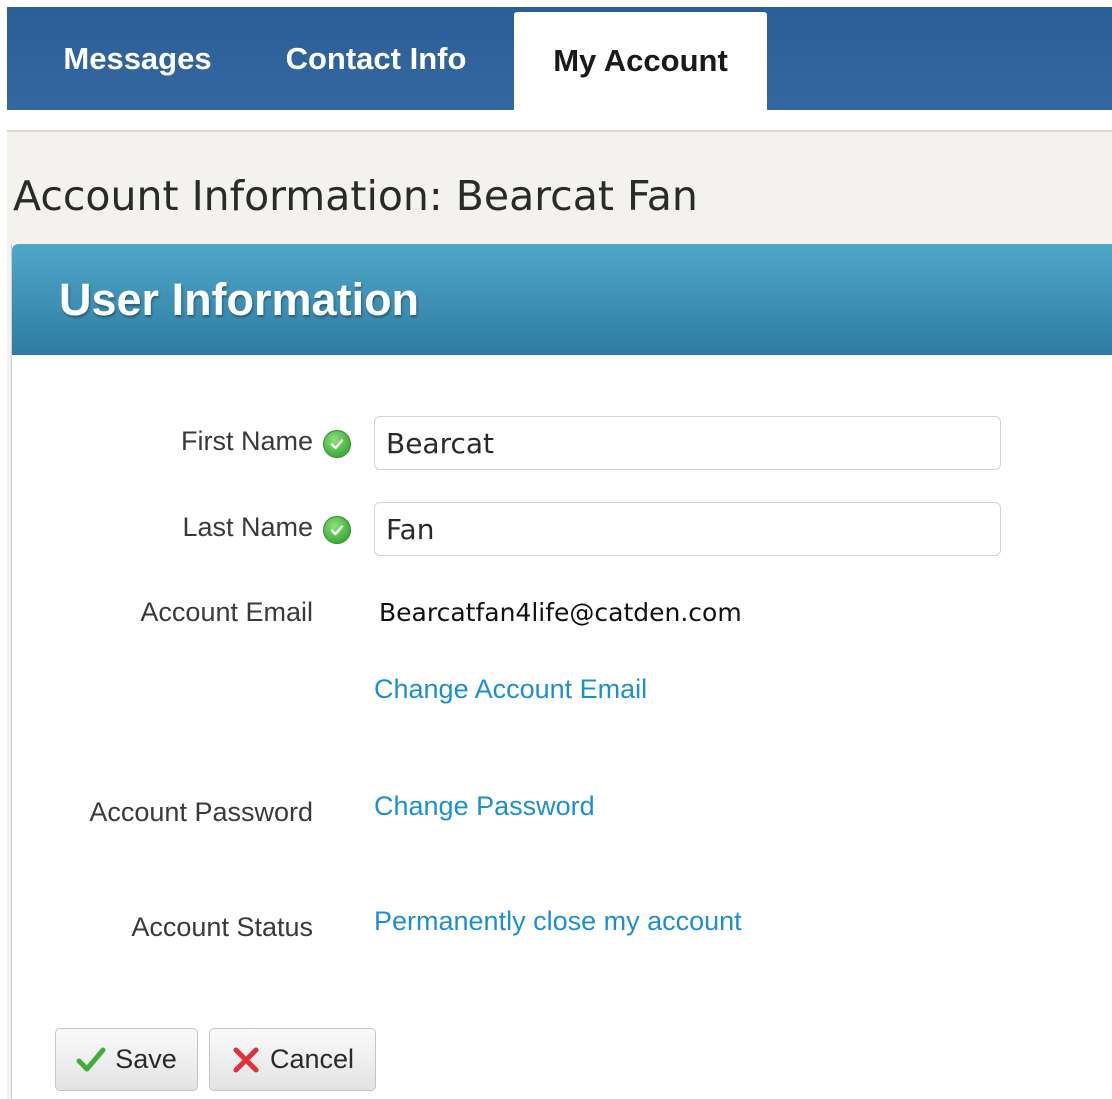 The image size is (1112, 1099). Describe the element at coordinates (91, 1059) in the screenshot. I see `checkmark-icon` at that location.